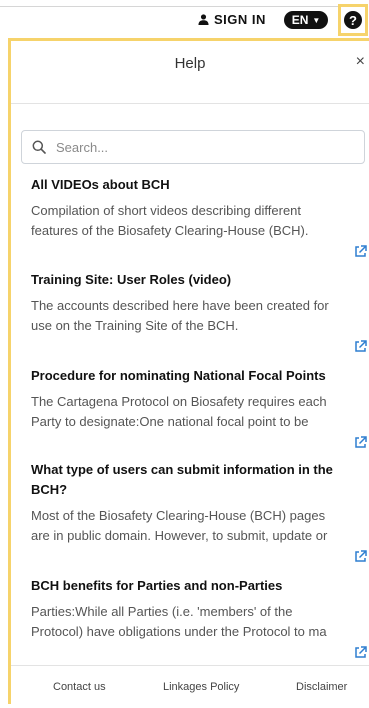  I want to click on top-divider, so click(169, 6).